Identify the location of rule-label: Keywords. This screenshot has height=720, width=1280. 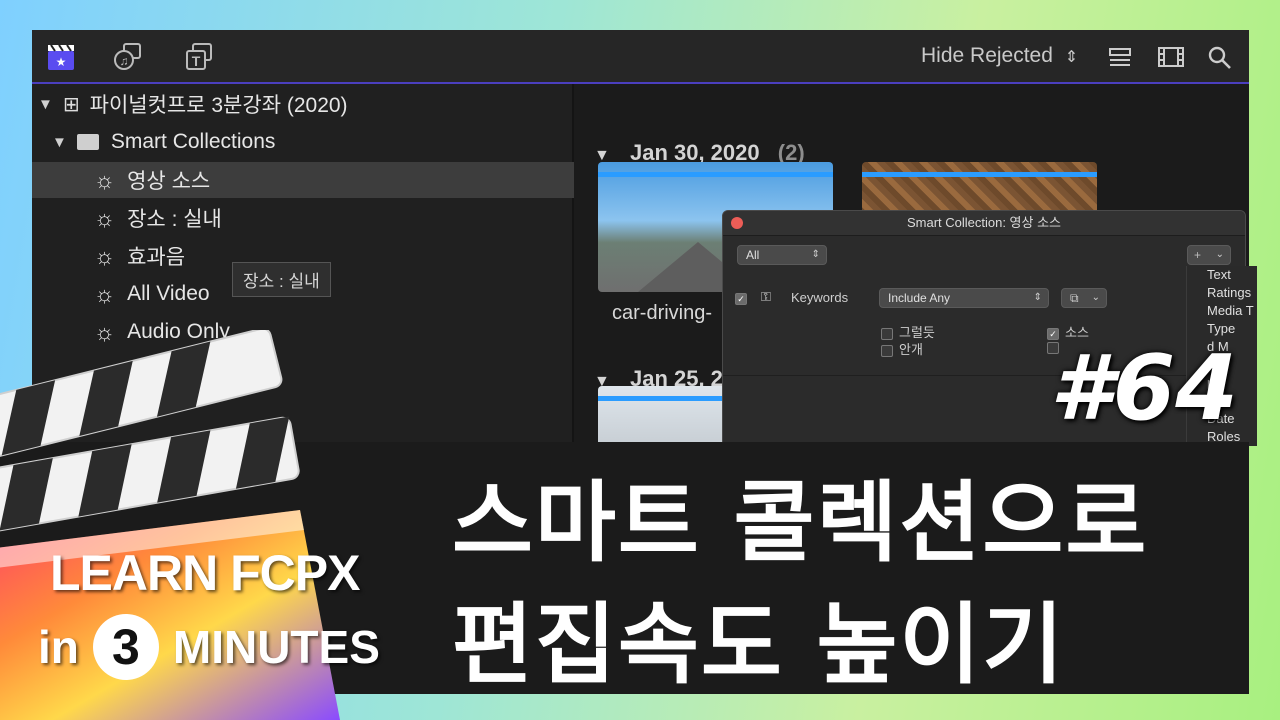
(820, 297).